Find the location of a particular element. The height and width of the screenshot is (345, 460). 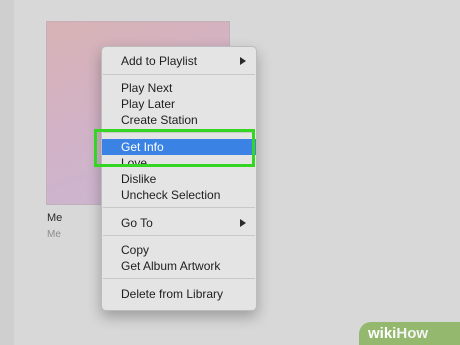

menu-item-label: Get Album Artwork is located at coordinates (171, 266).